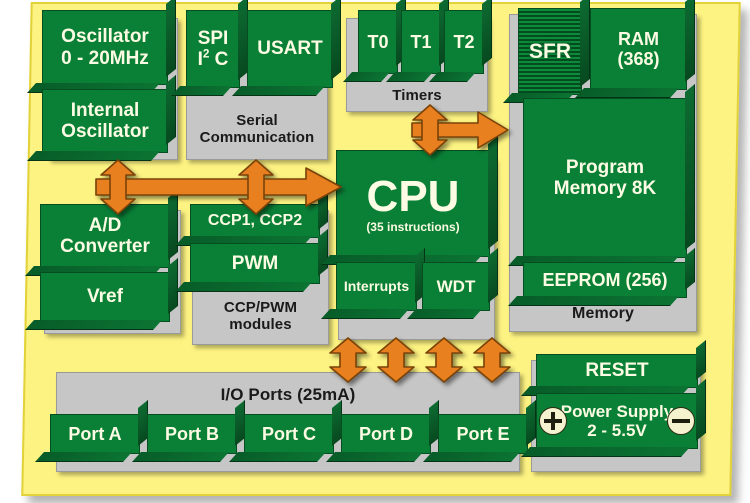 The image size is (750, 503). I want to click on chip-label-line1: Program, so click(605, 167).